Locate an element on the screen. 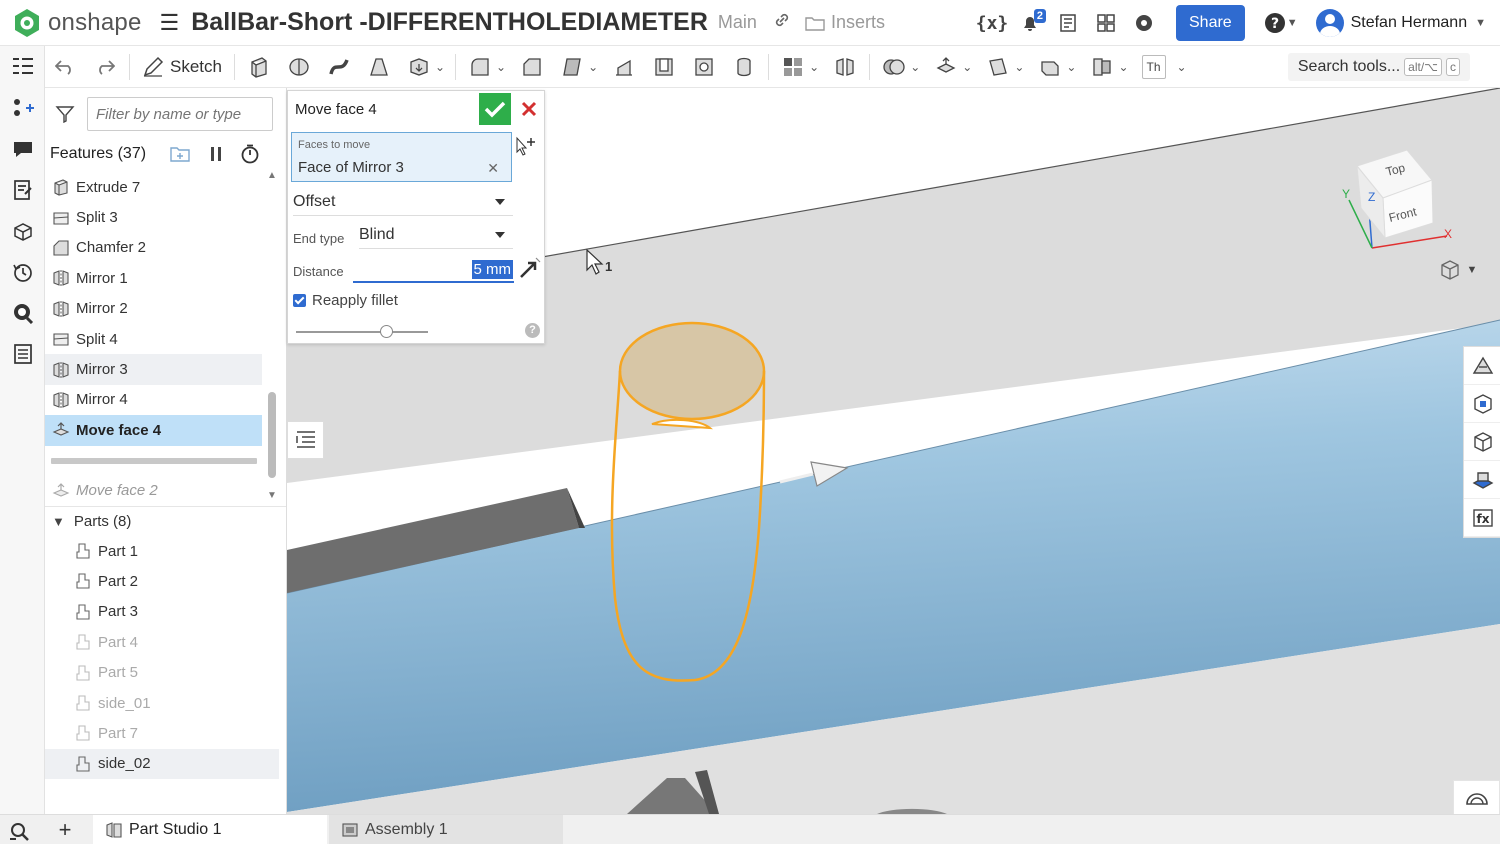 The width and height of the screenshot is (1500, 844). help-icon: ? is located at coordinates (1275, 23).